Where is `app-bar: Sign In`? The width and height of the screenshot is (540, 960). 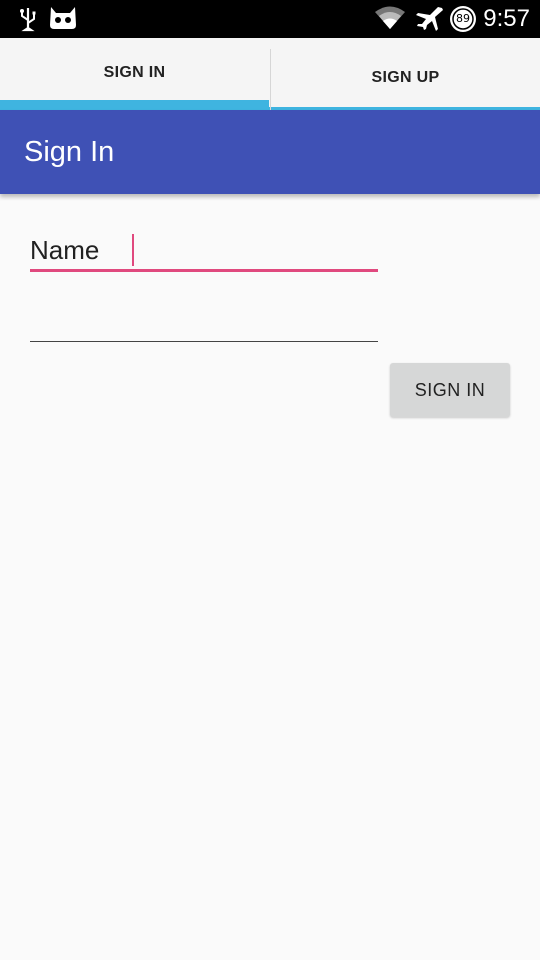 app-bar: Sign In is located at coordinates (270, 152).